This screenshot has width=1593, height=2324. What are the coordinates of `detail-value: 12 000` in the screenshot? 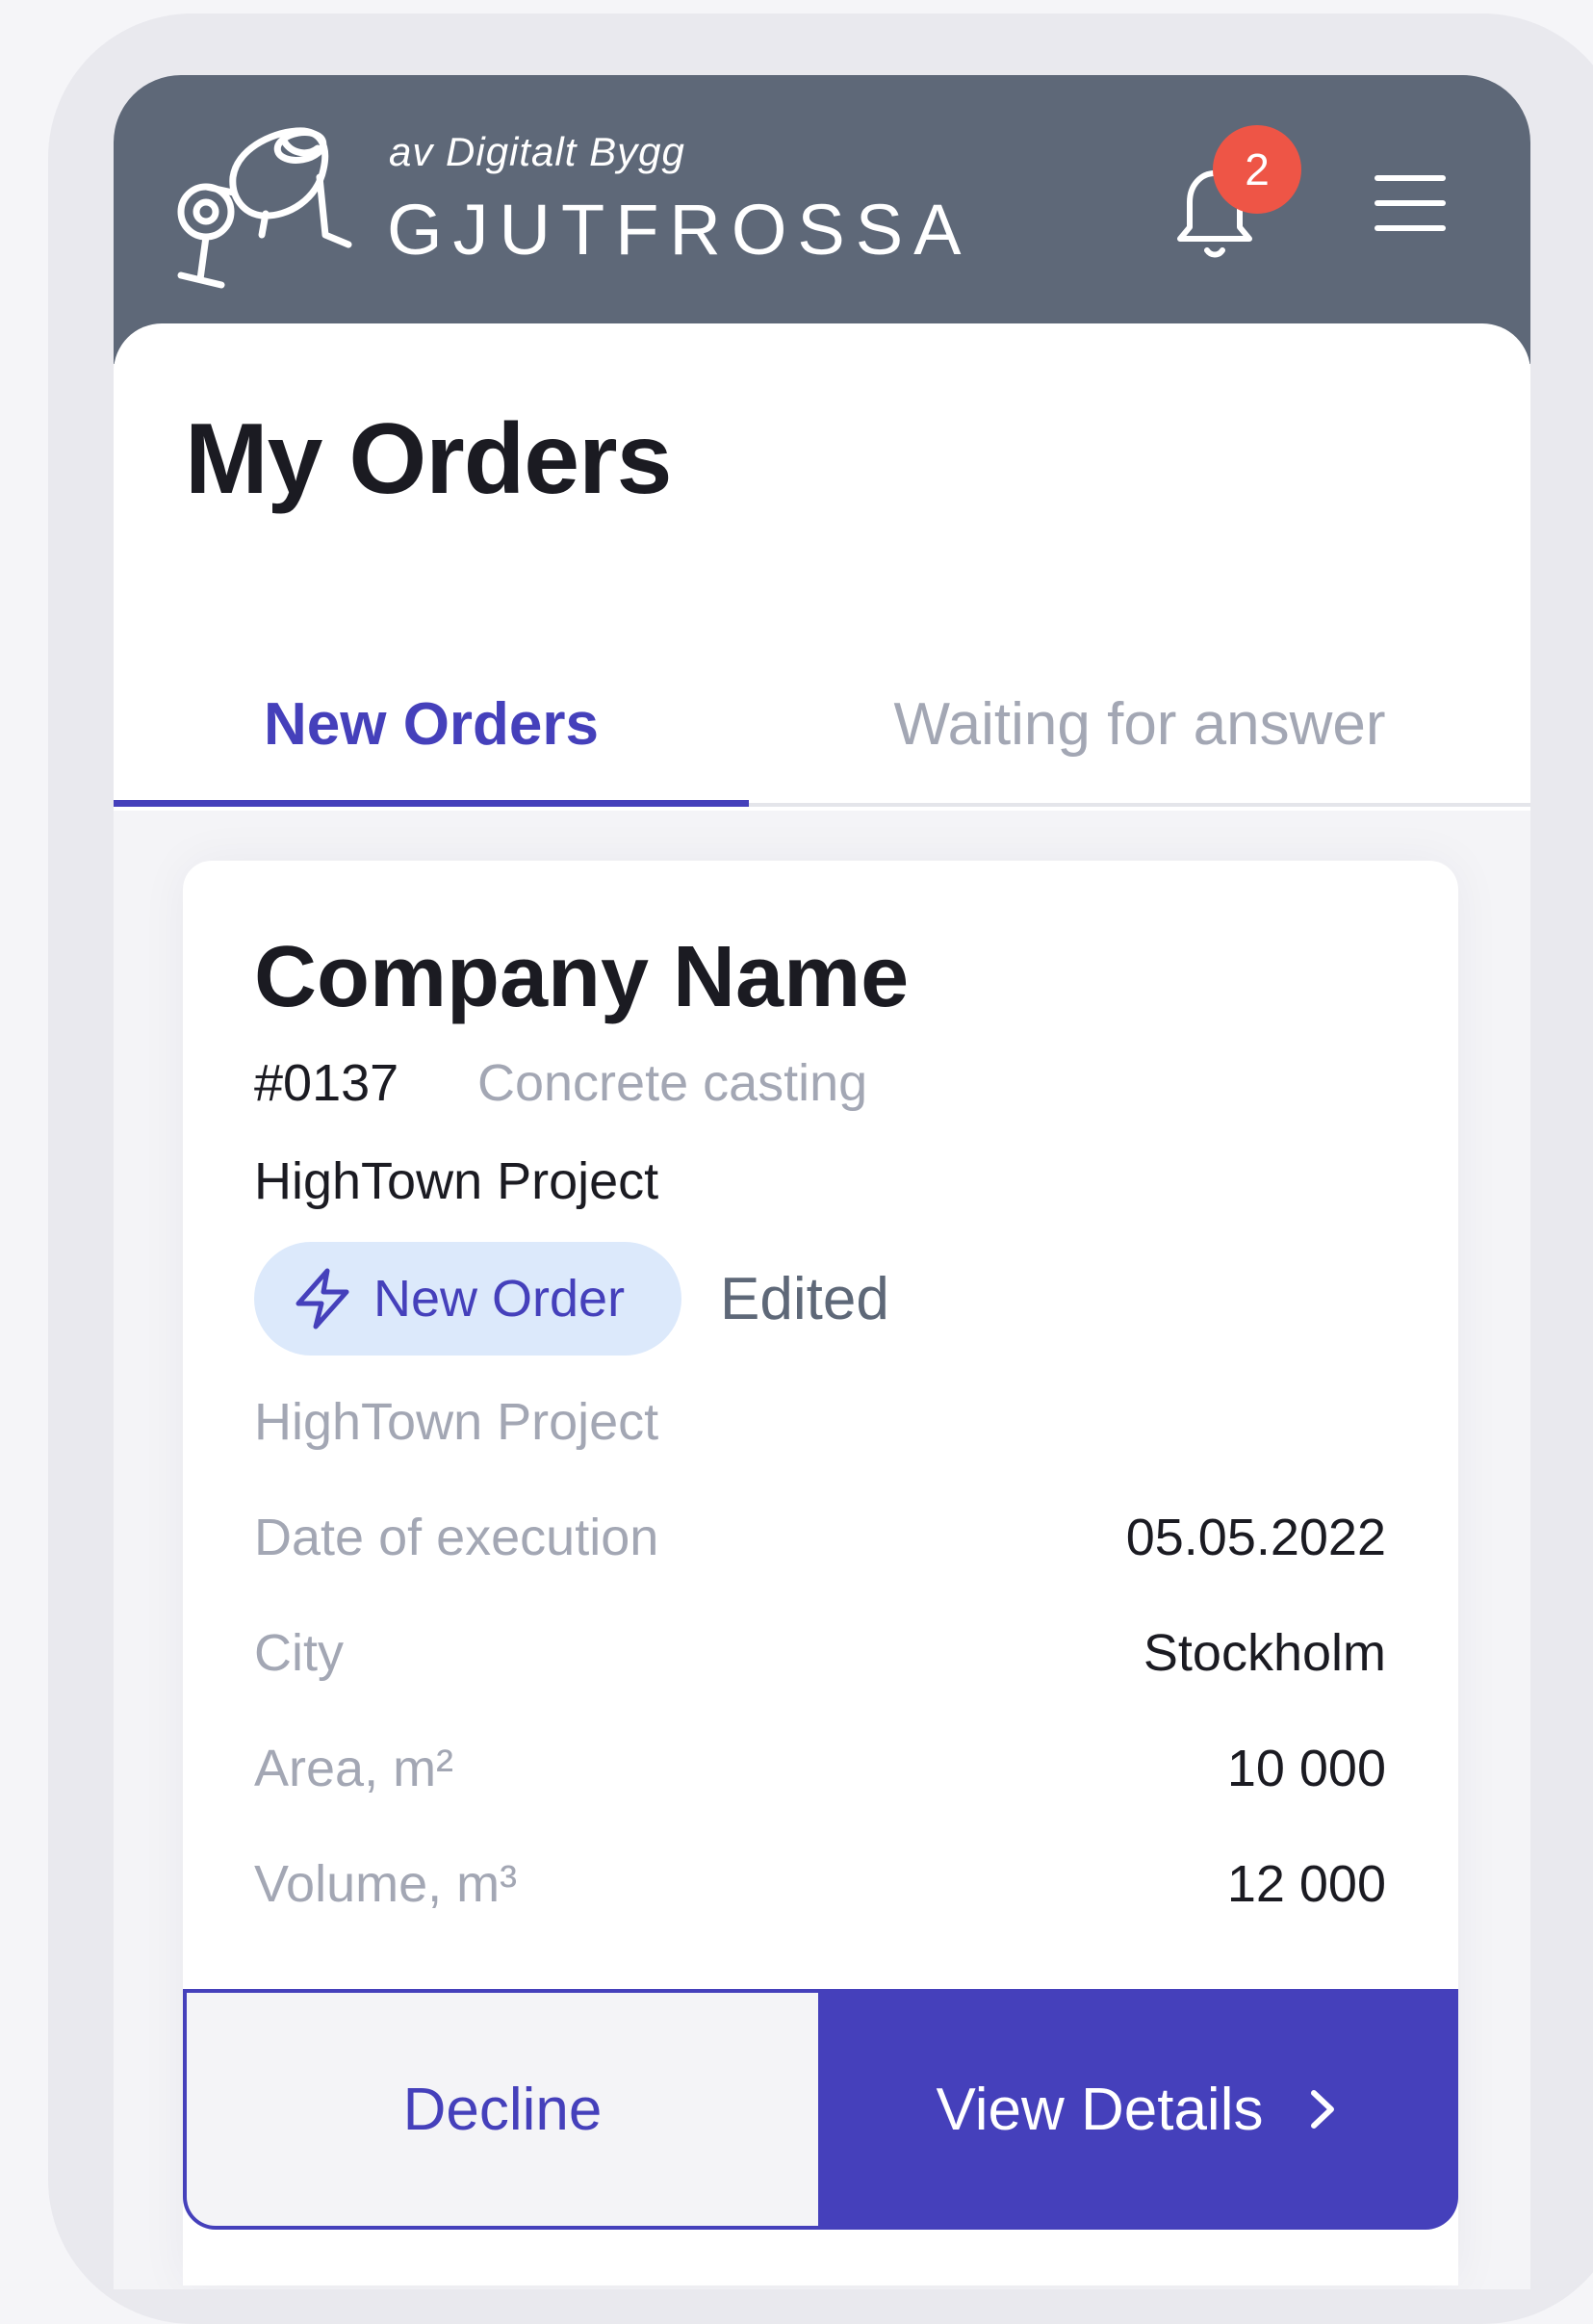 It's located at (1306, 1884).